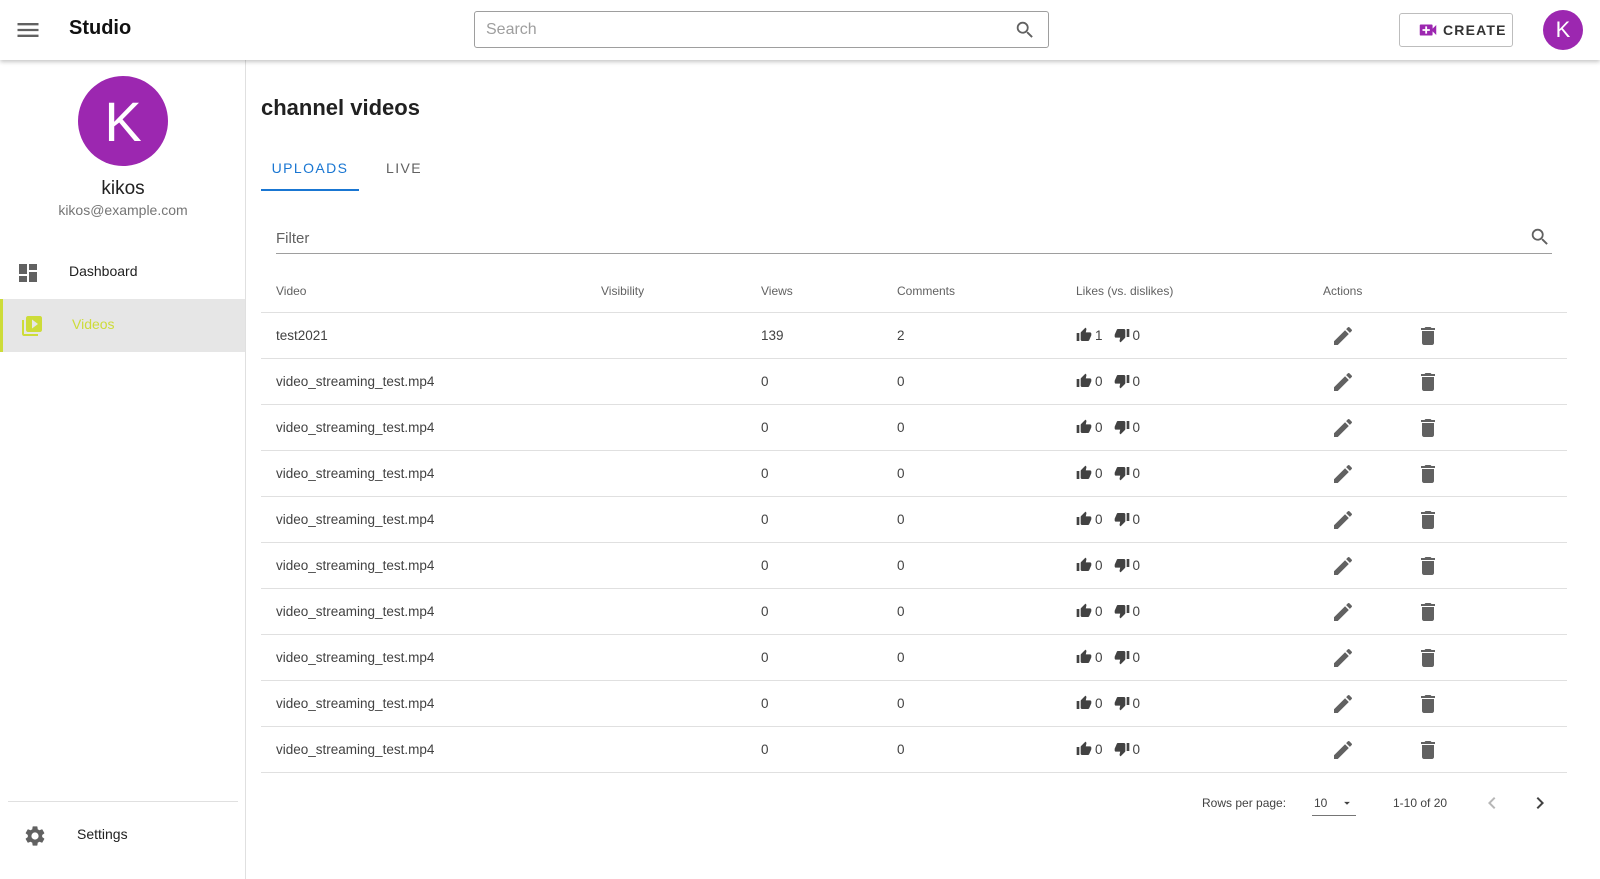 The image size is (1600, 879). Describe the element at coordinates (914, 336) in the screenshot. I see `table-row: test2021 139 2 1 0` at that location.